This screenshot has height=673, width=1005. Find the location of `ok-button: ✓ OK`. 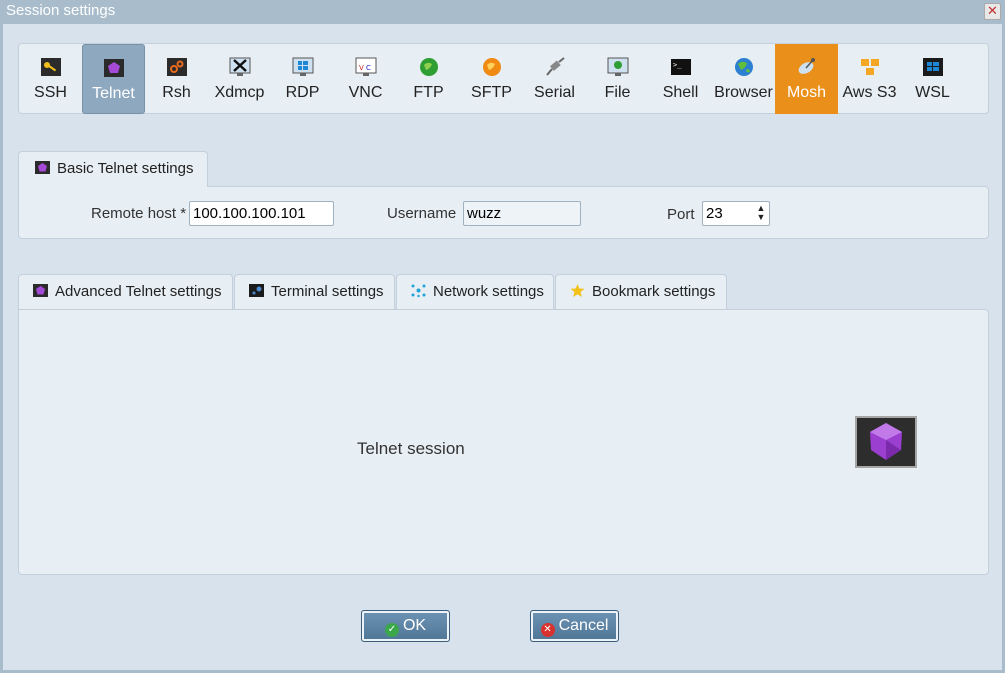

ok-button: ✓ OK is located at coordinates (405, 626).